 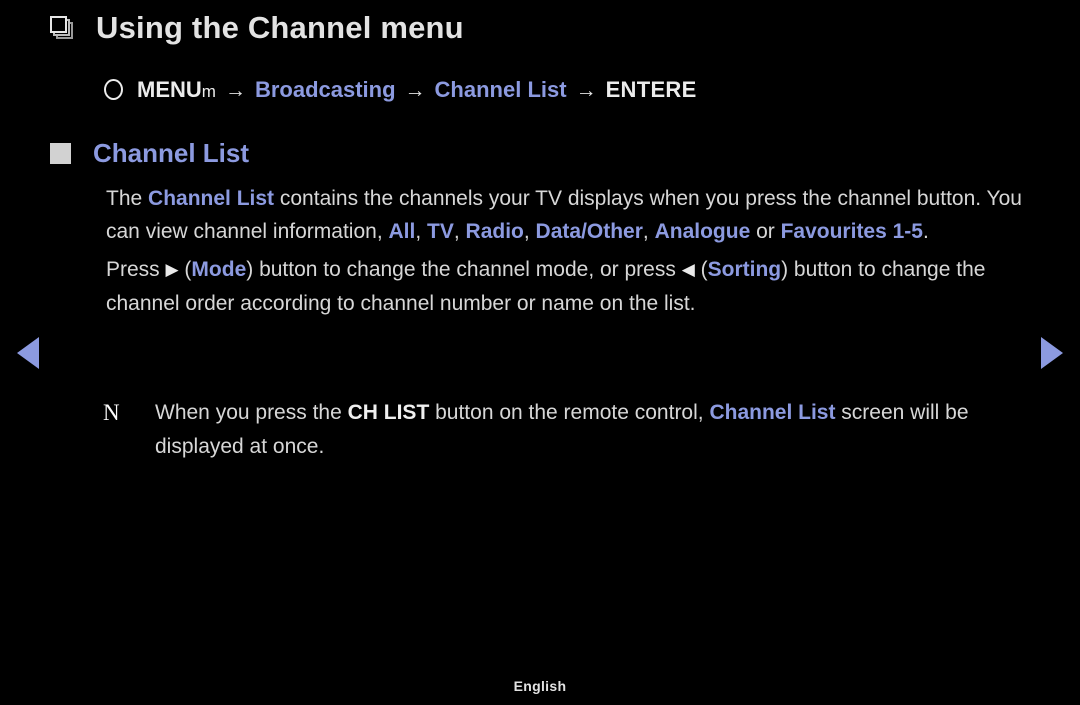 I want to click on p1-t7: or, so click(x=765, y=231).